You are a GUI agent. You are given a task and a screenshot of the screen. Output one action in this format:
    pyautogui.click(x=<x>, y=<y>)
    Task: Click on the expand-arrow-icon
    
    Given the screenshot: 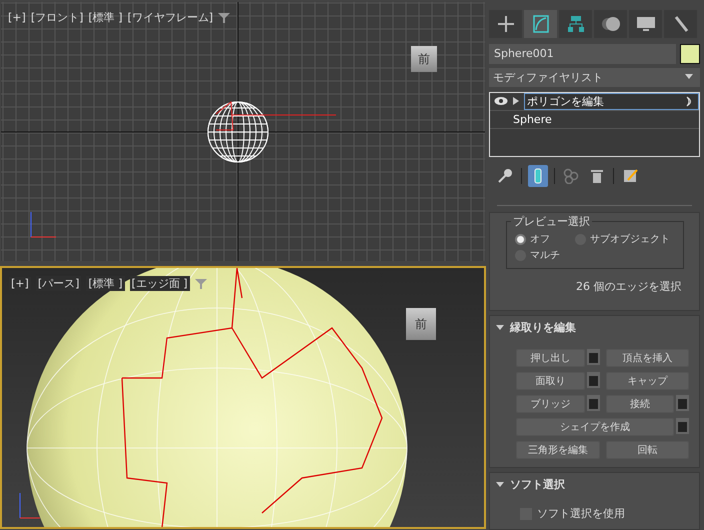 What is the action you would take?
    pyautogui.click(x=516, y=101)
    